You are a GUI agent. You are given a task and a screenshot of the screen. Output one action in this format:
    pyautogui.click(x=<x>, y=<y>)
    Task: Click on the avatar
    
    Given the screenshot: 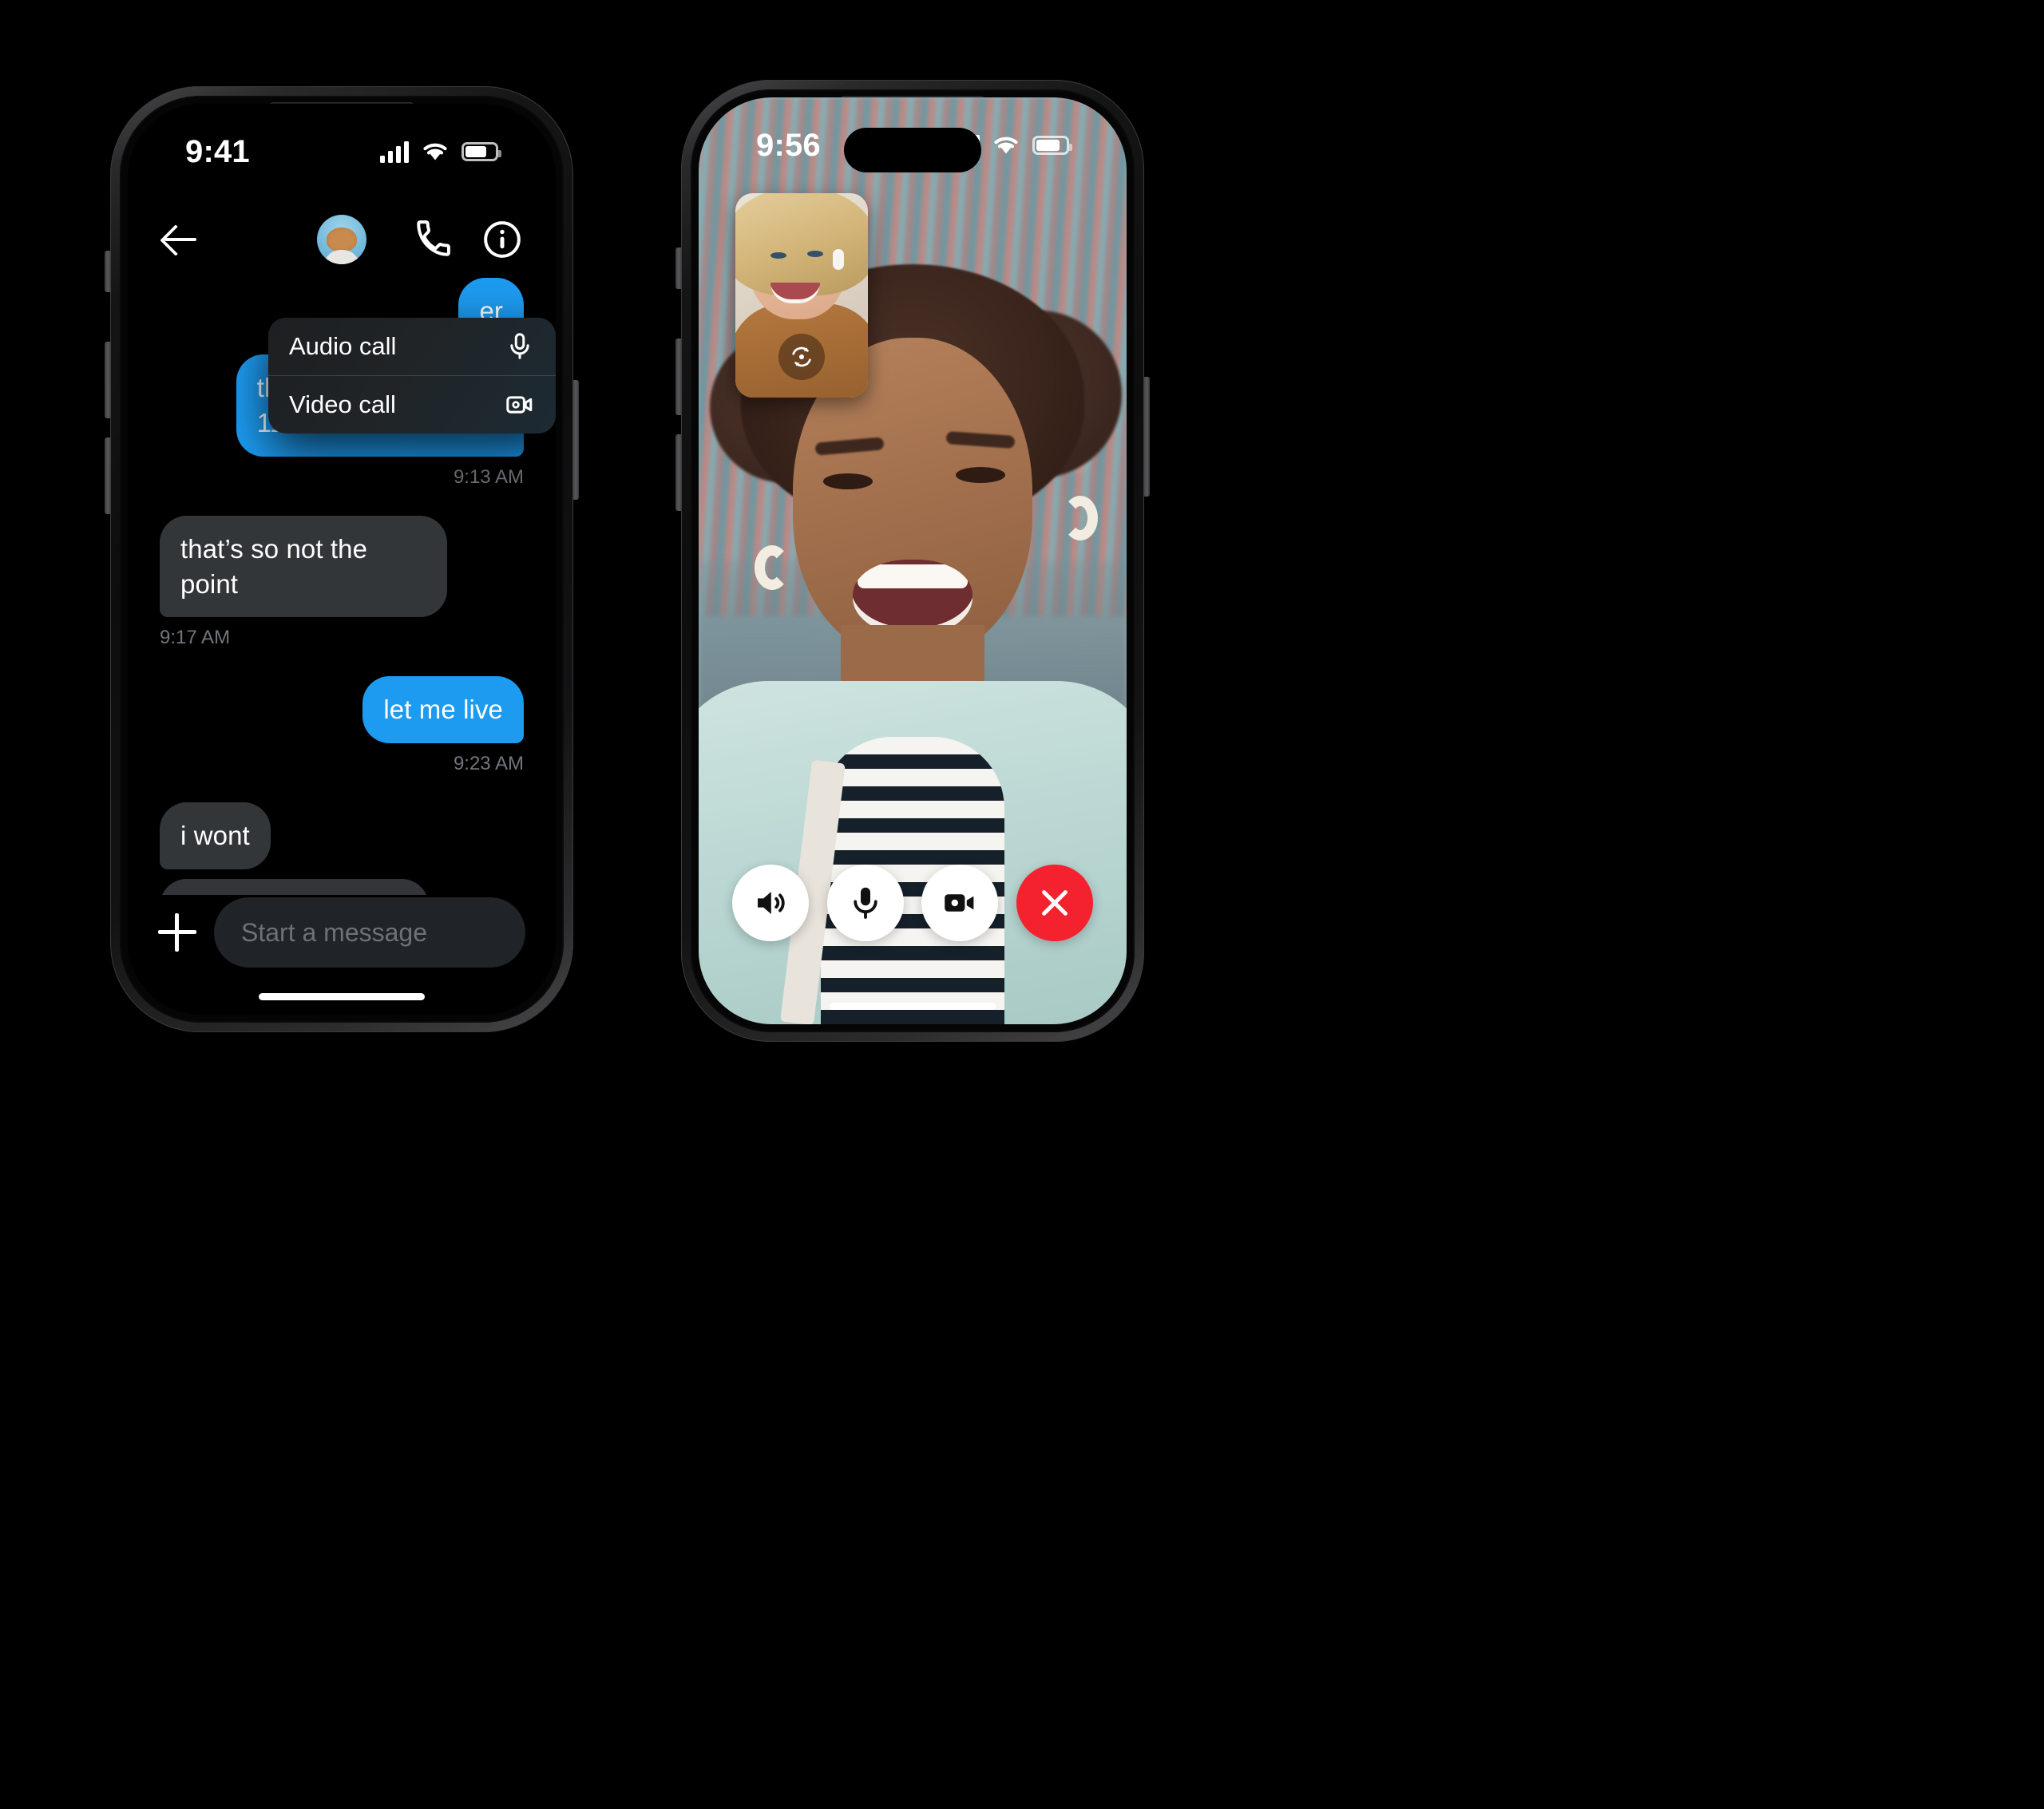 What is the action you would take?
    pyautogui.click(x=341, y=240)
    